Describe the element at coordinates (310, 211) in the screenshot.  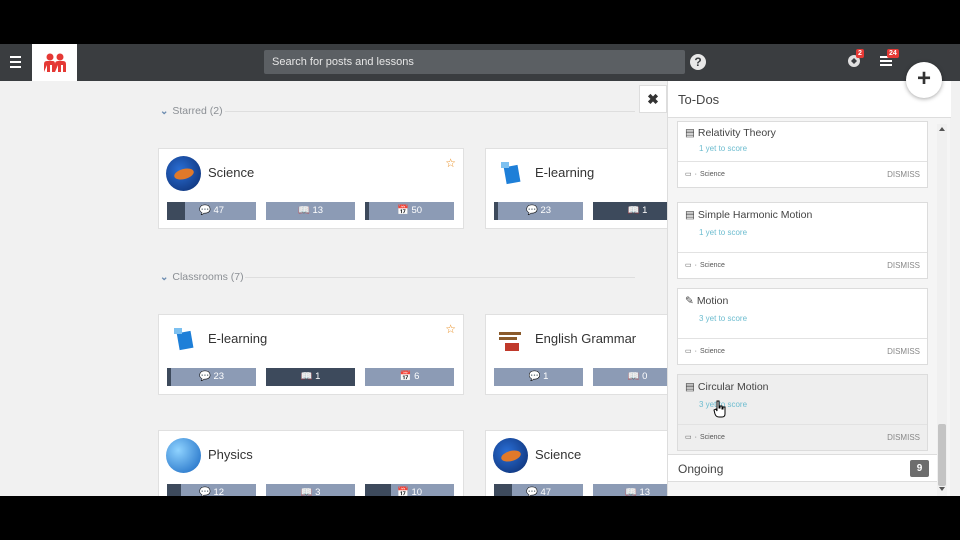
I see `lessons-stat: 📖 13` at that location.